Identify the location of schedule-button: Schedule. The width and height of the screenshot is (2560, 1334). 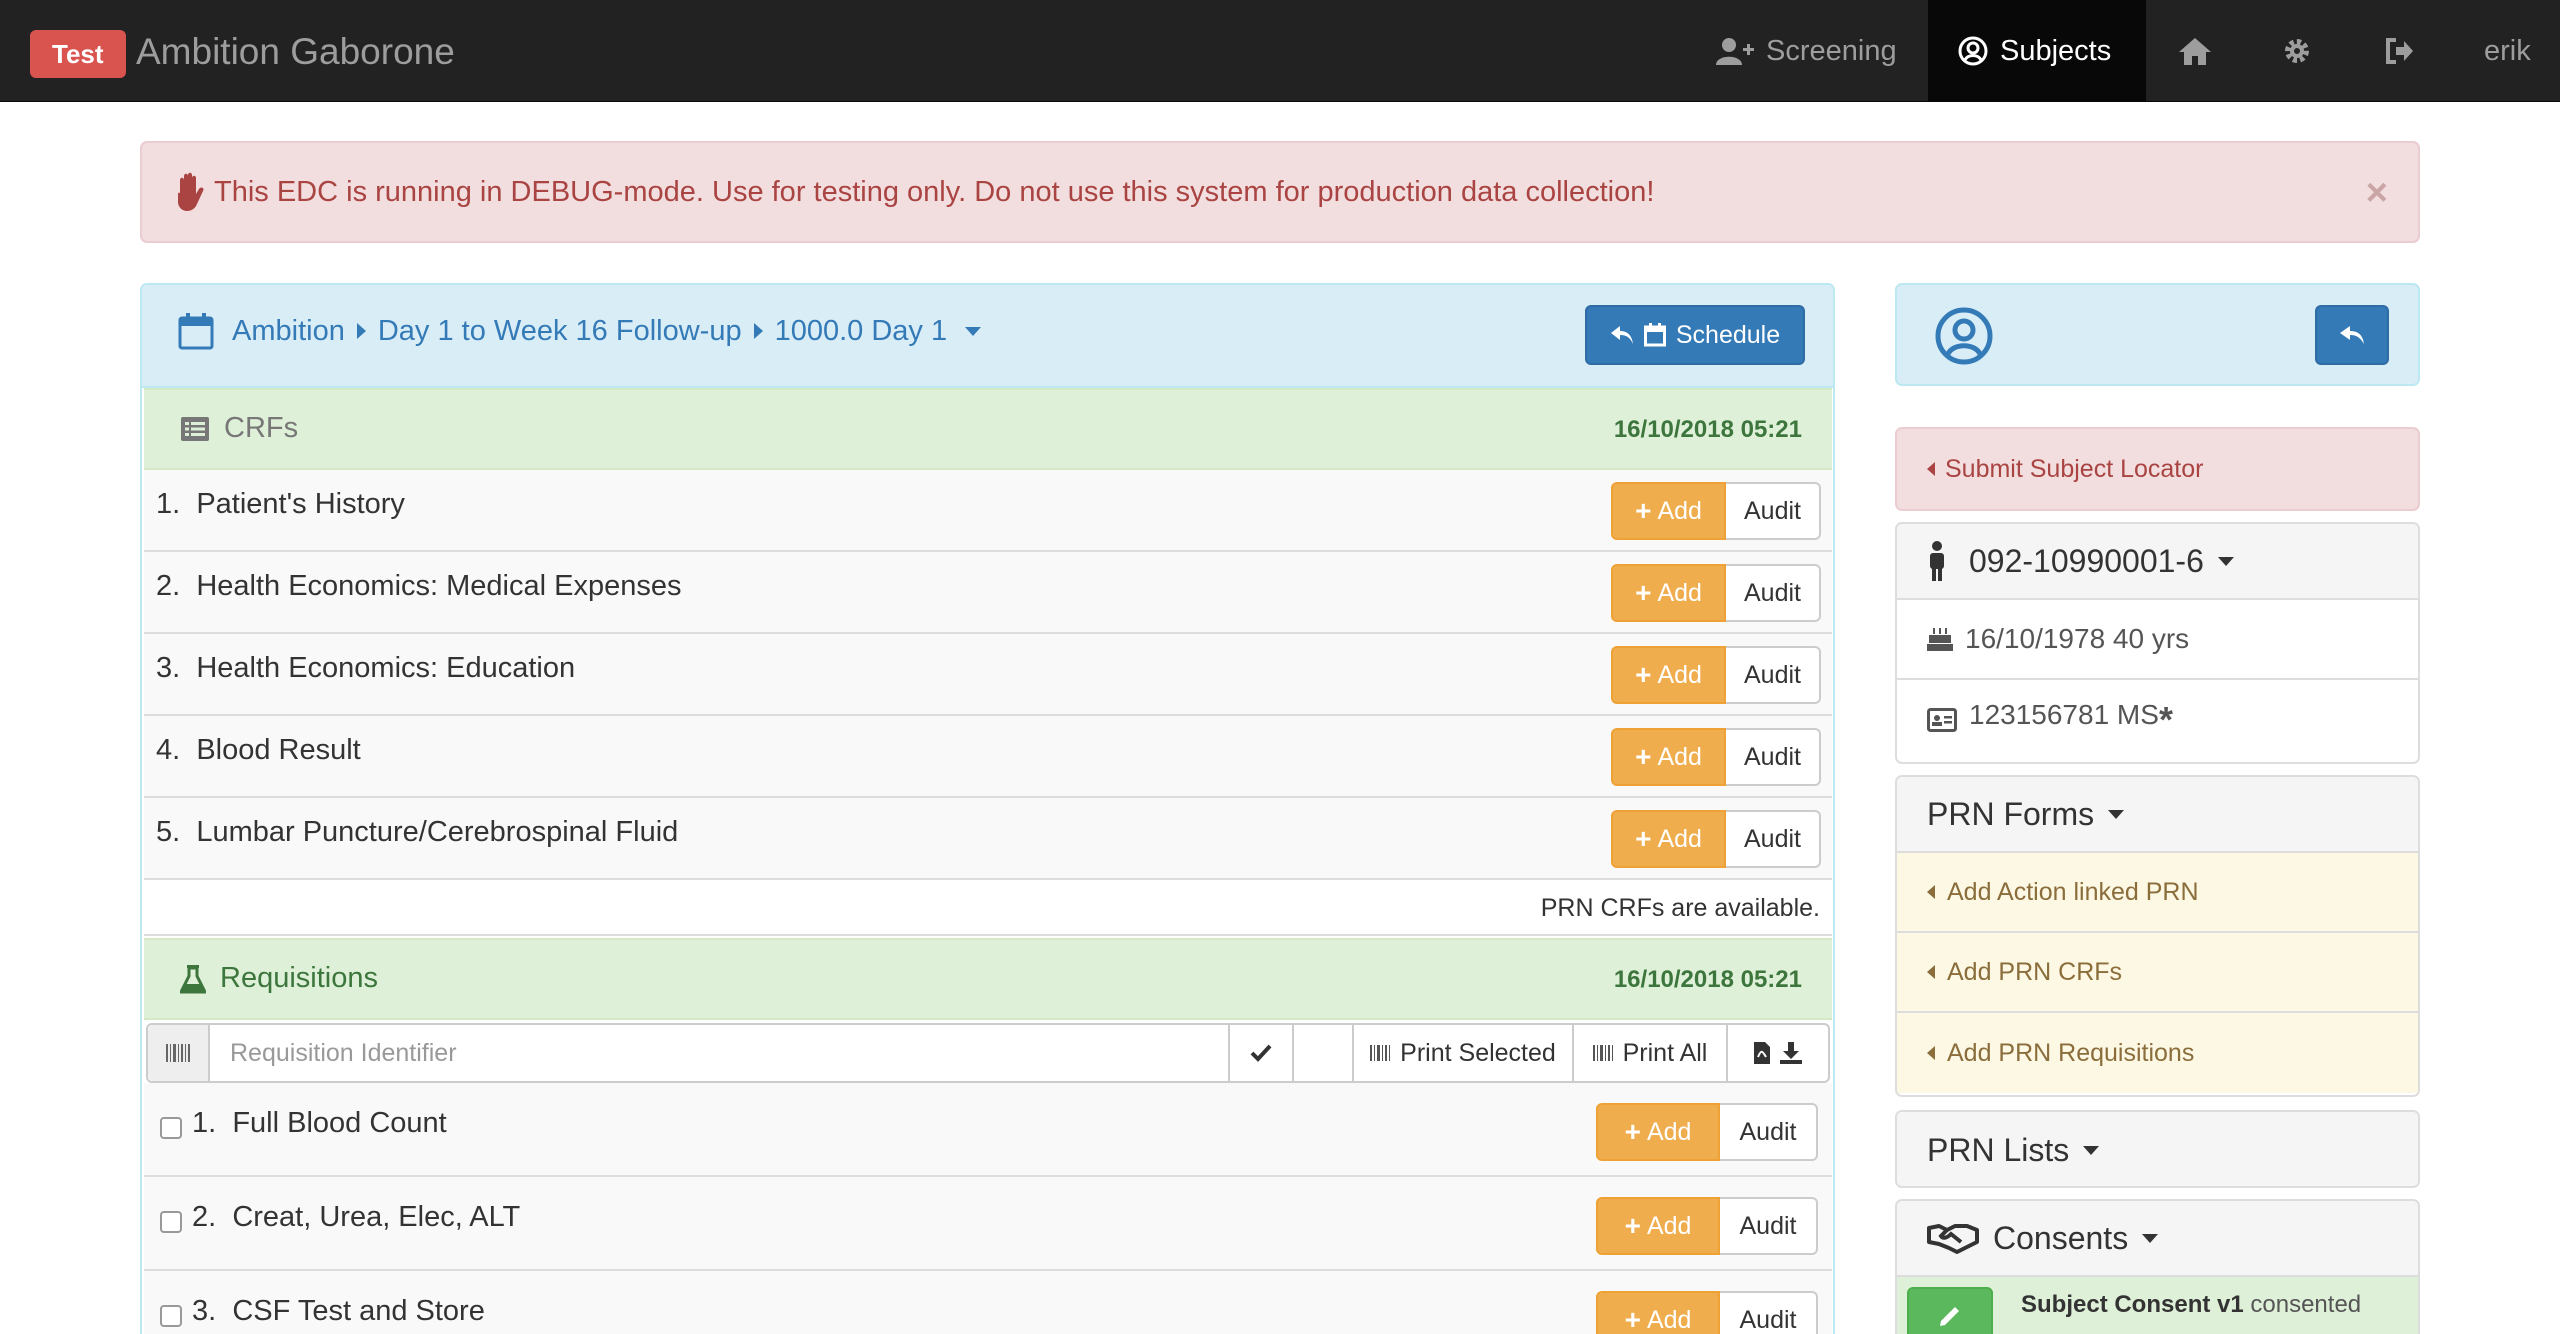
(1695, 335).